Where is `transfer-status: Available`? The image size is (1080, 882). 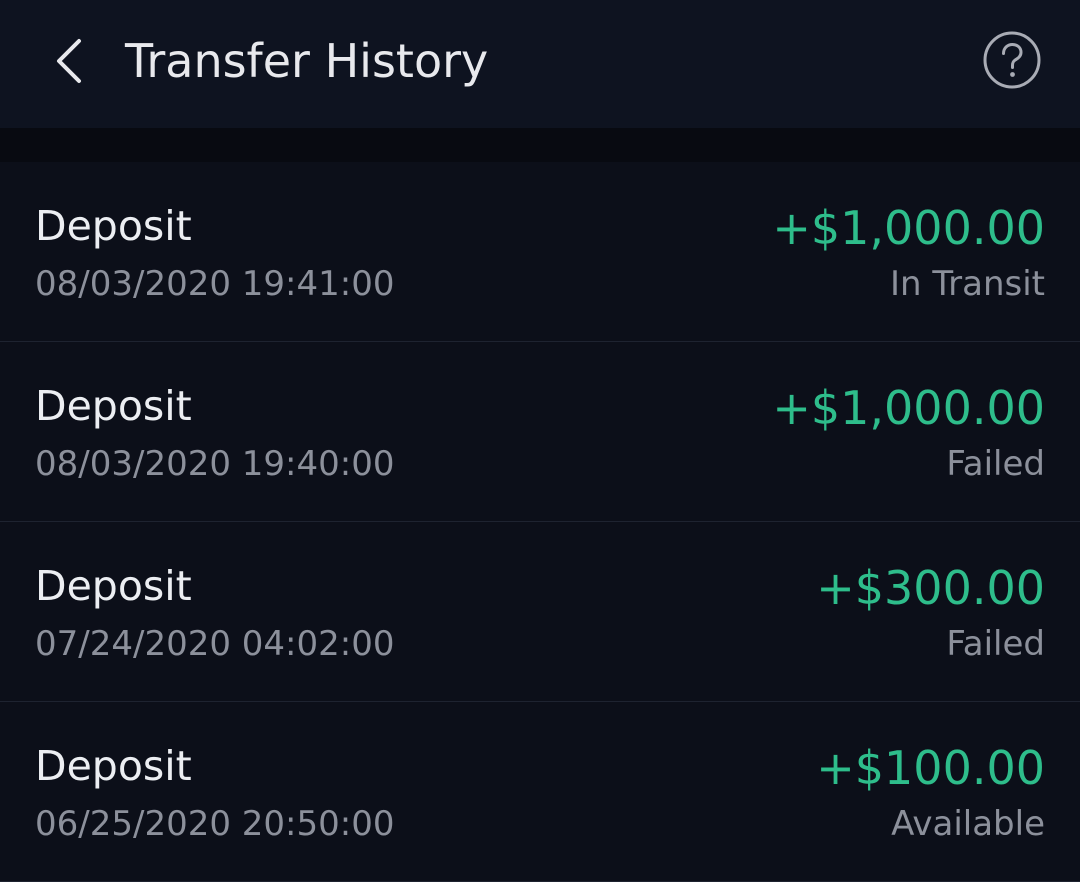
transfer-status: Available is located at coordinates (968, 824).